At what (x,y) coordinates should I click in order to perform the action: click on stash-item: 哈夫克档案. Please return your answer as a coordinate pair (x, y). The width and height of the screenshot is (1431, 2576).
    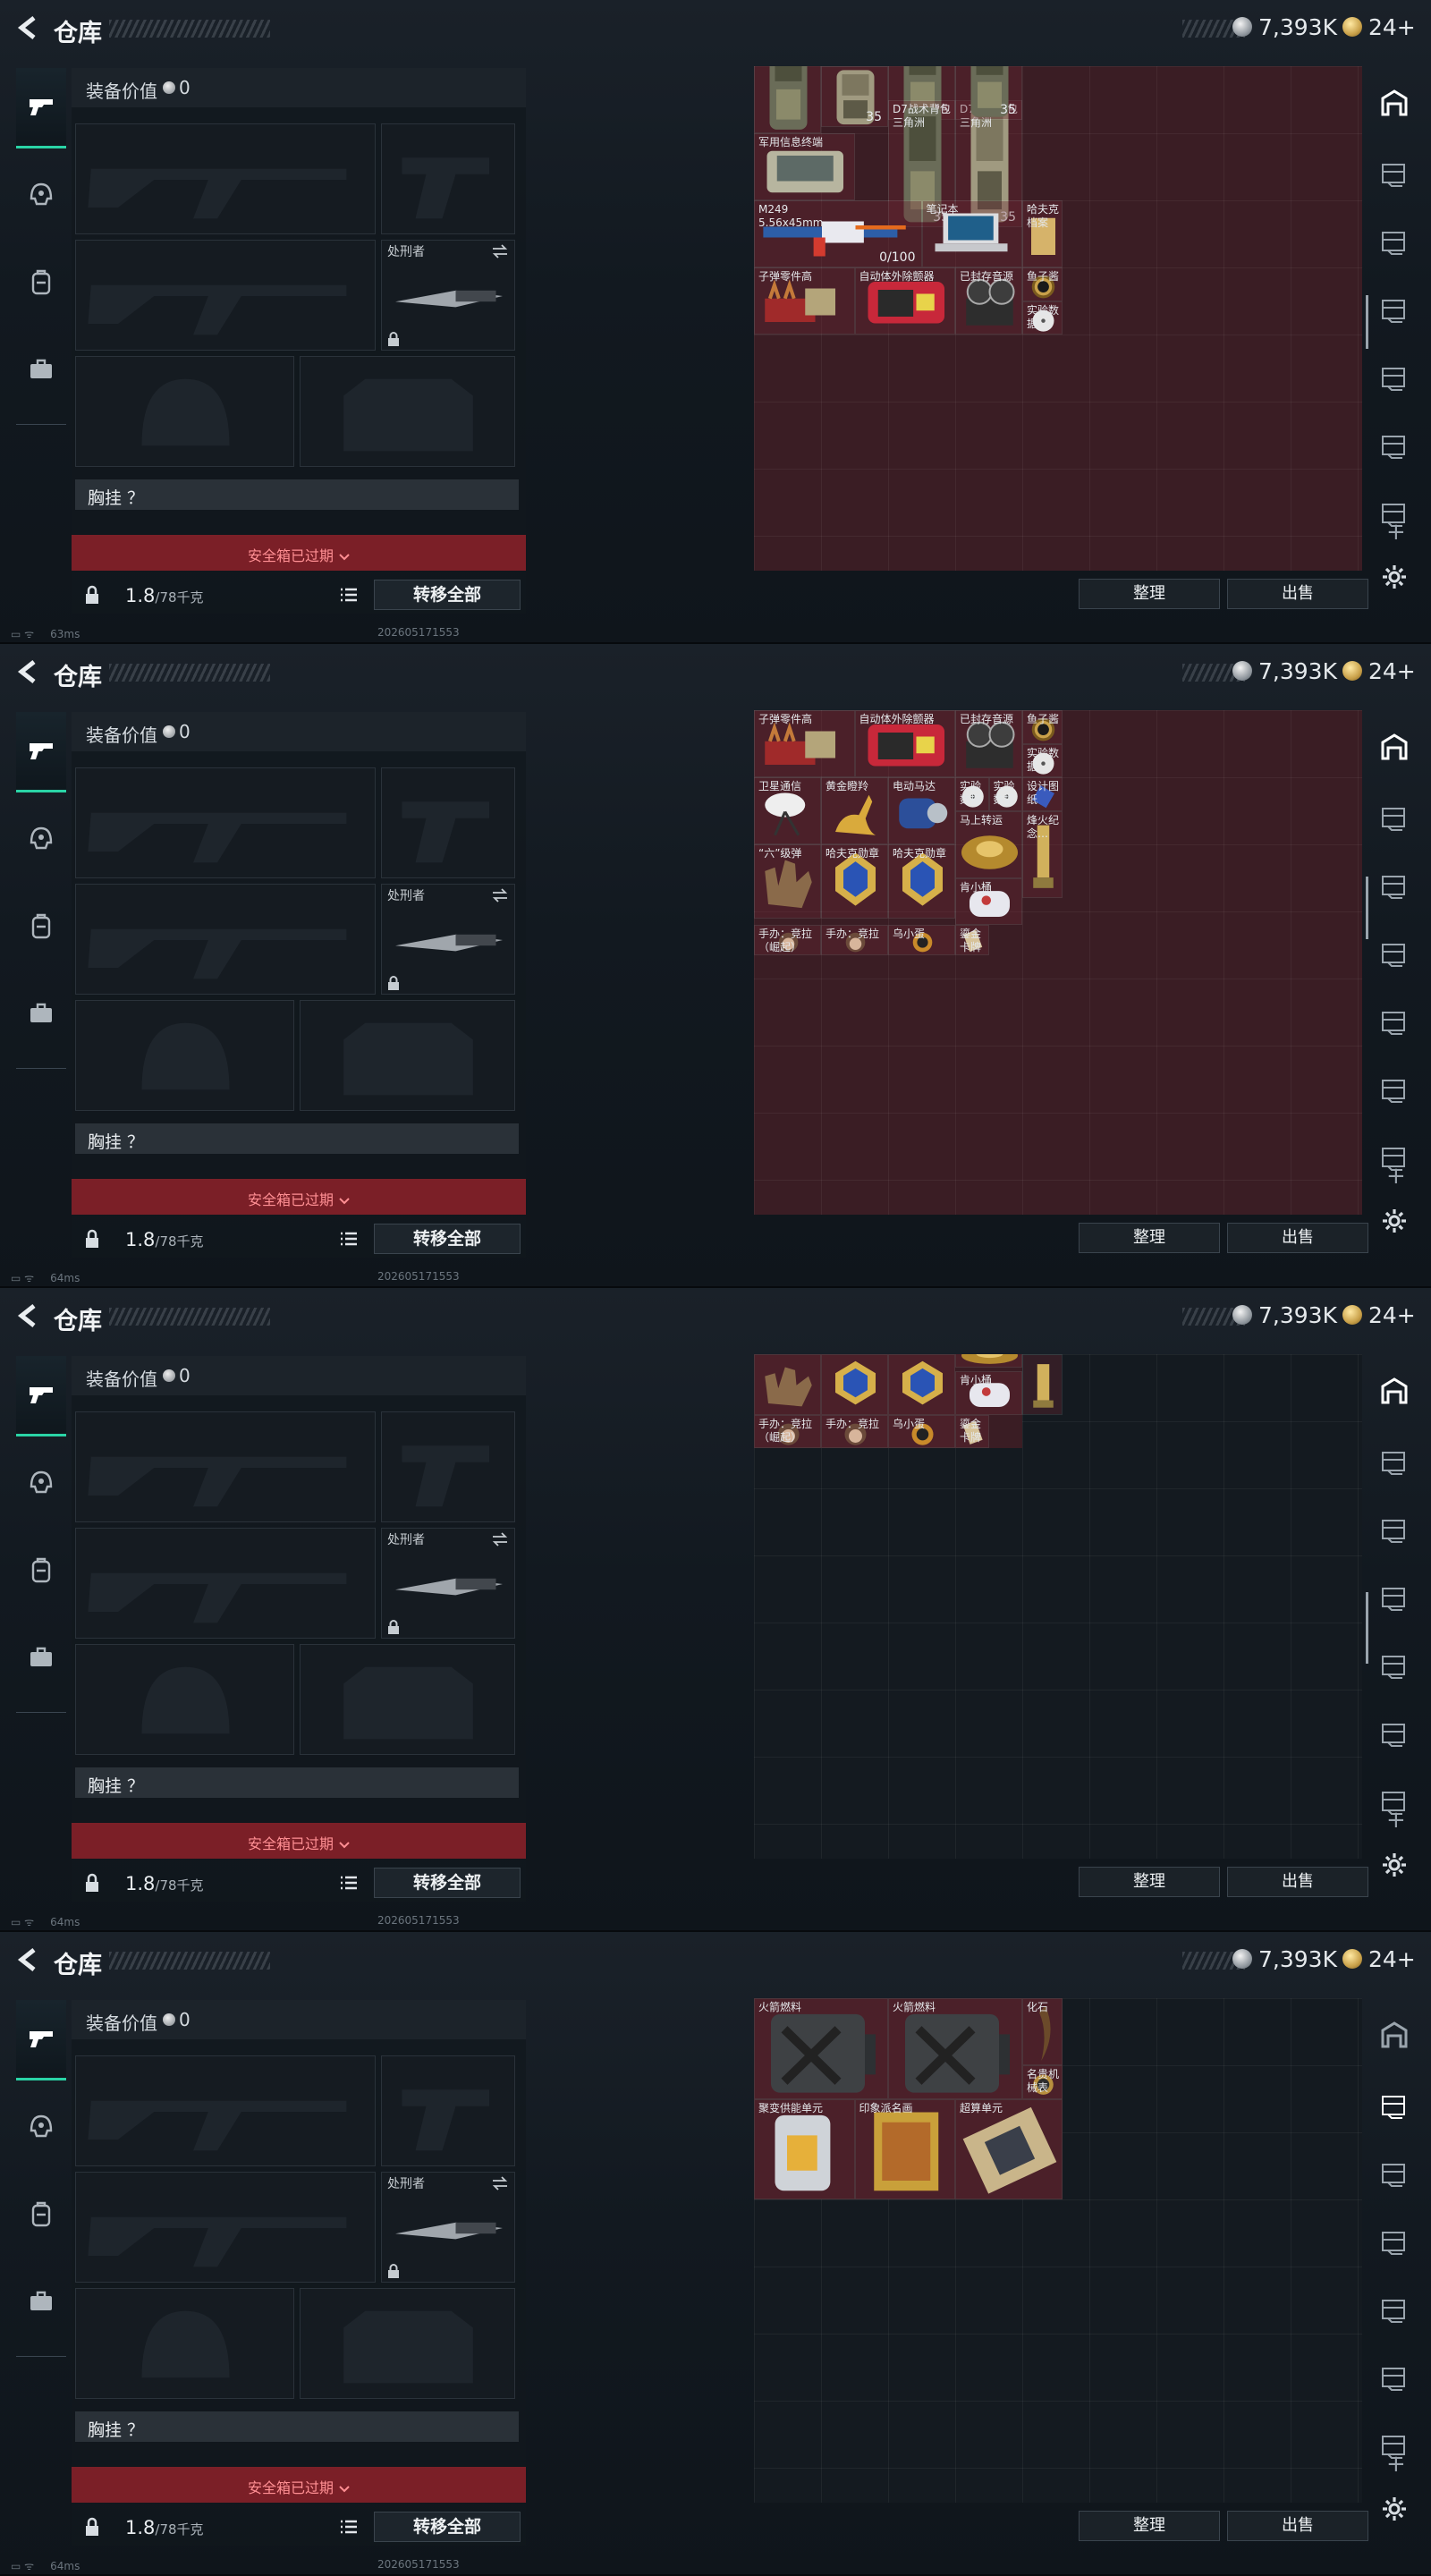
    Looking at the image, I should click on (1043, 233).